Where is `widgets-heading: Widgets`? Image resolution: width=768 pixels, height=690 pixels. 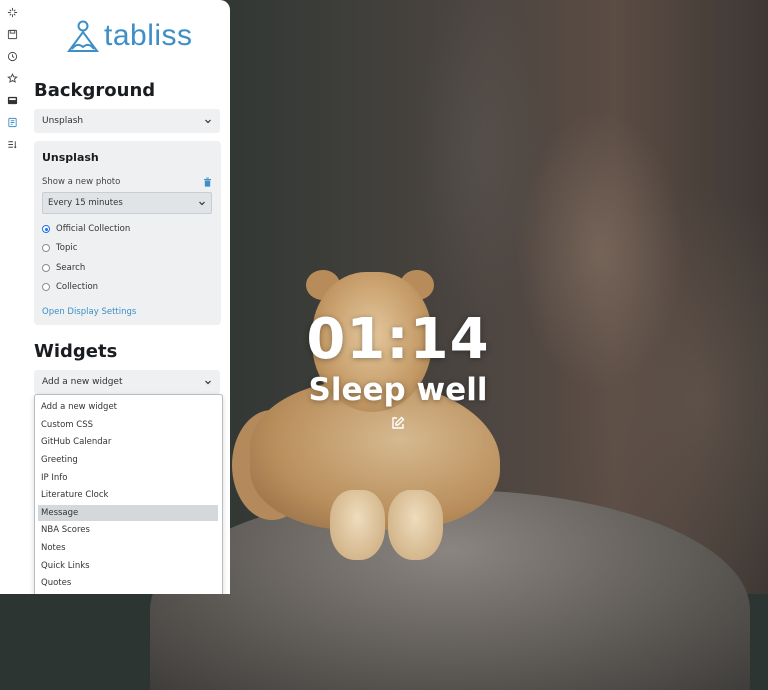 widgets-heading: Widgets is located at coordinates (76, 351).